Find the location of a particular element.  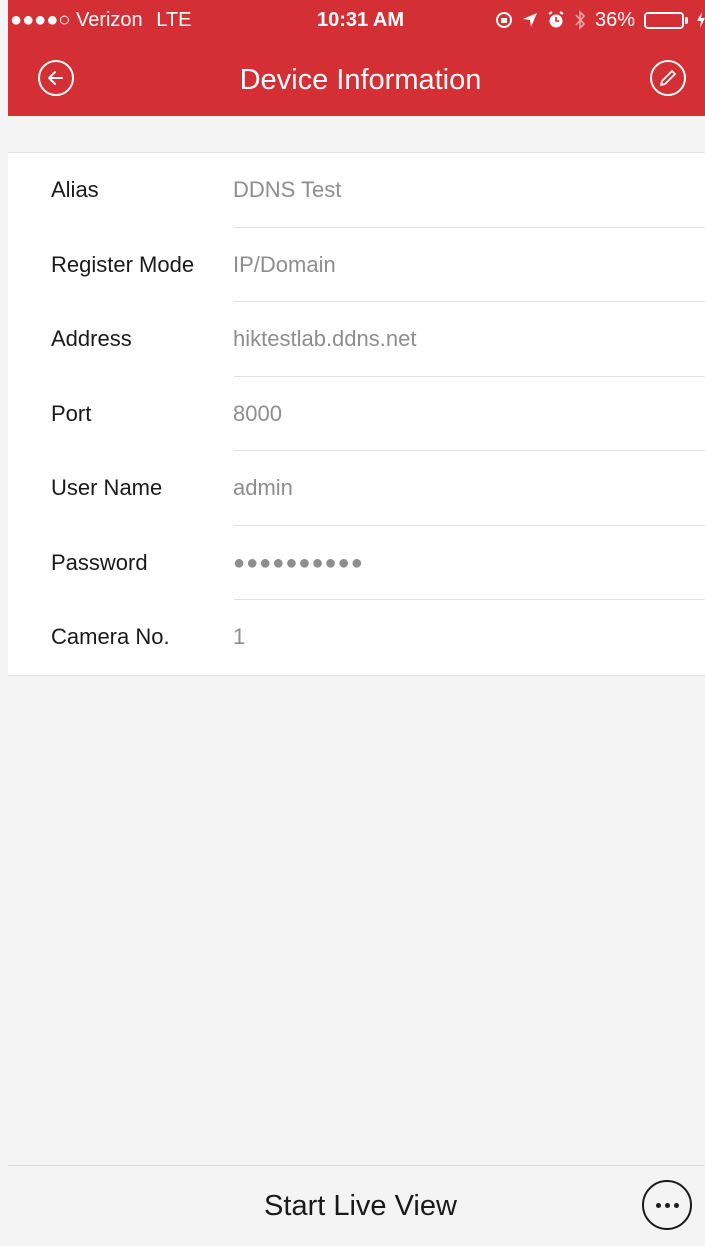

battery-percent: 36% is located at coordinates (614, 20).